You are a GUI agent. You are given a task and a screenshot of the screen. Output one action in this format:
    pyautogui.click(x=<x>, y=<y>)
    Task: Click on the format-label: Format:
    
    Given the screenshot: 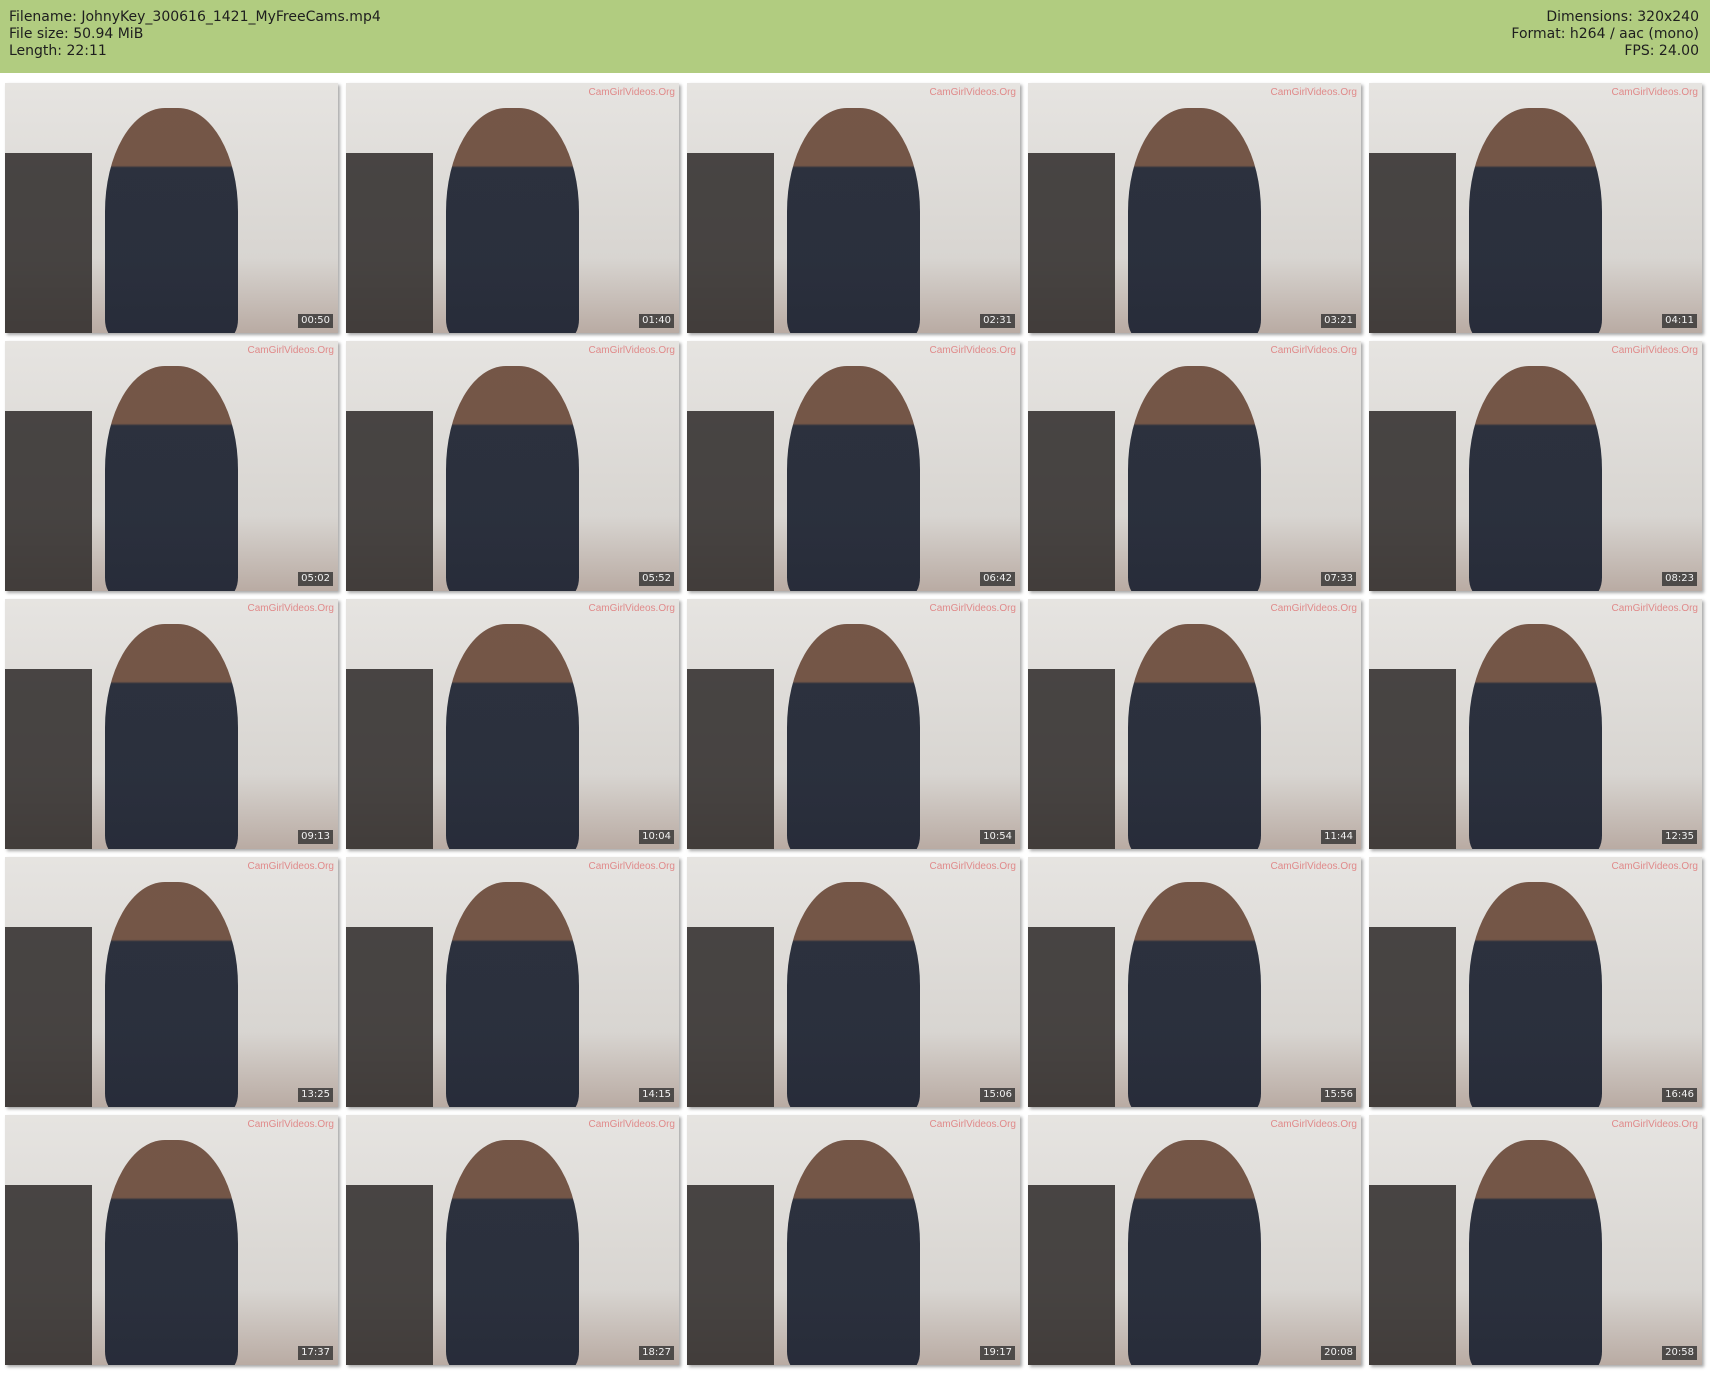 What is the action you would take?
    pyautogui.click(x=1538, y=34)
    